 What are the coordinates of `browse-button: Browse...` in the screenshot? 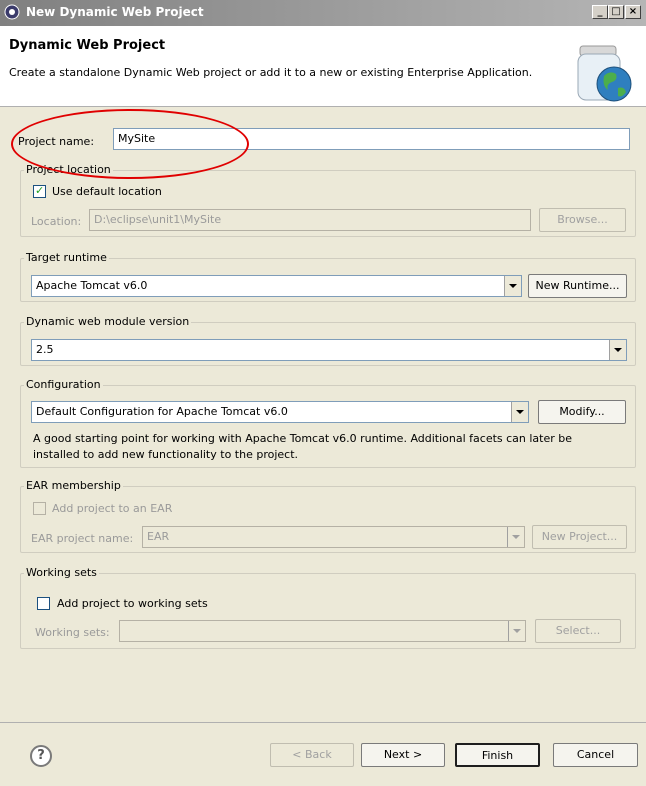 It's located at (582, 220).